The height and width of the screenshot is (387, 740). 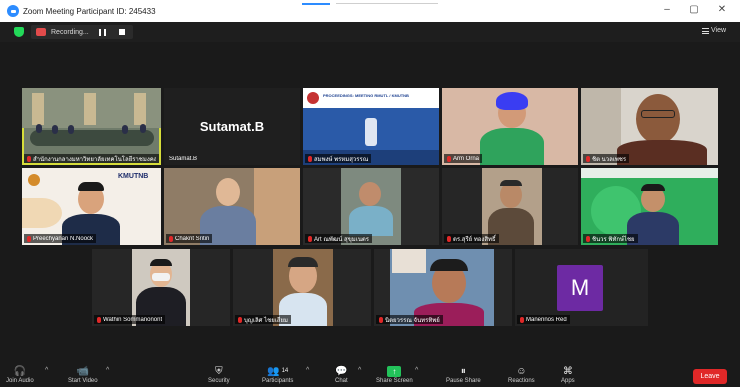 What do you see at coordinates (416, 370) in the screenshot?
I see `share-options-caret-icon: ^` at bounding box center [416, 370].